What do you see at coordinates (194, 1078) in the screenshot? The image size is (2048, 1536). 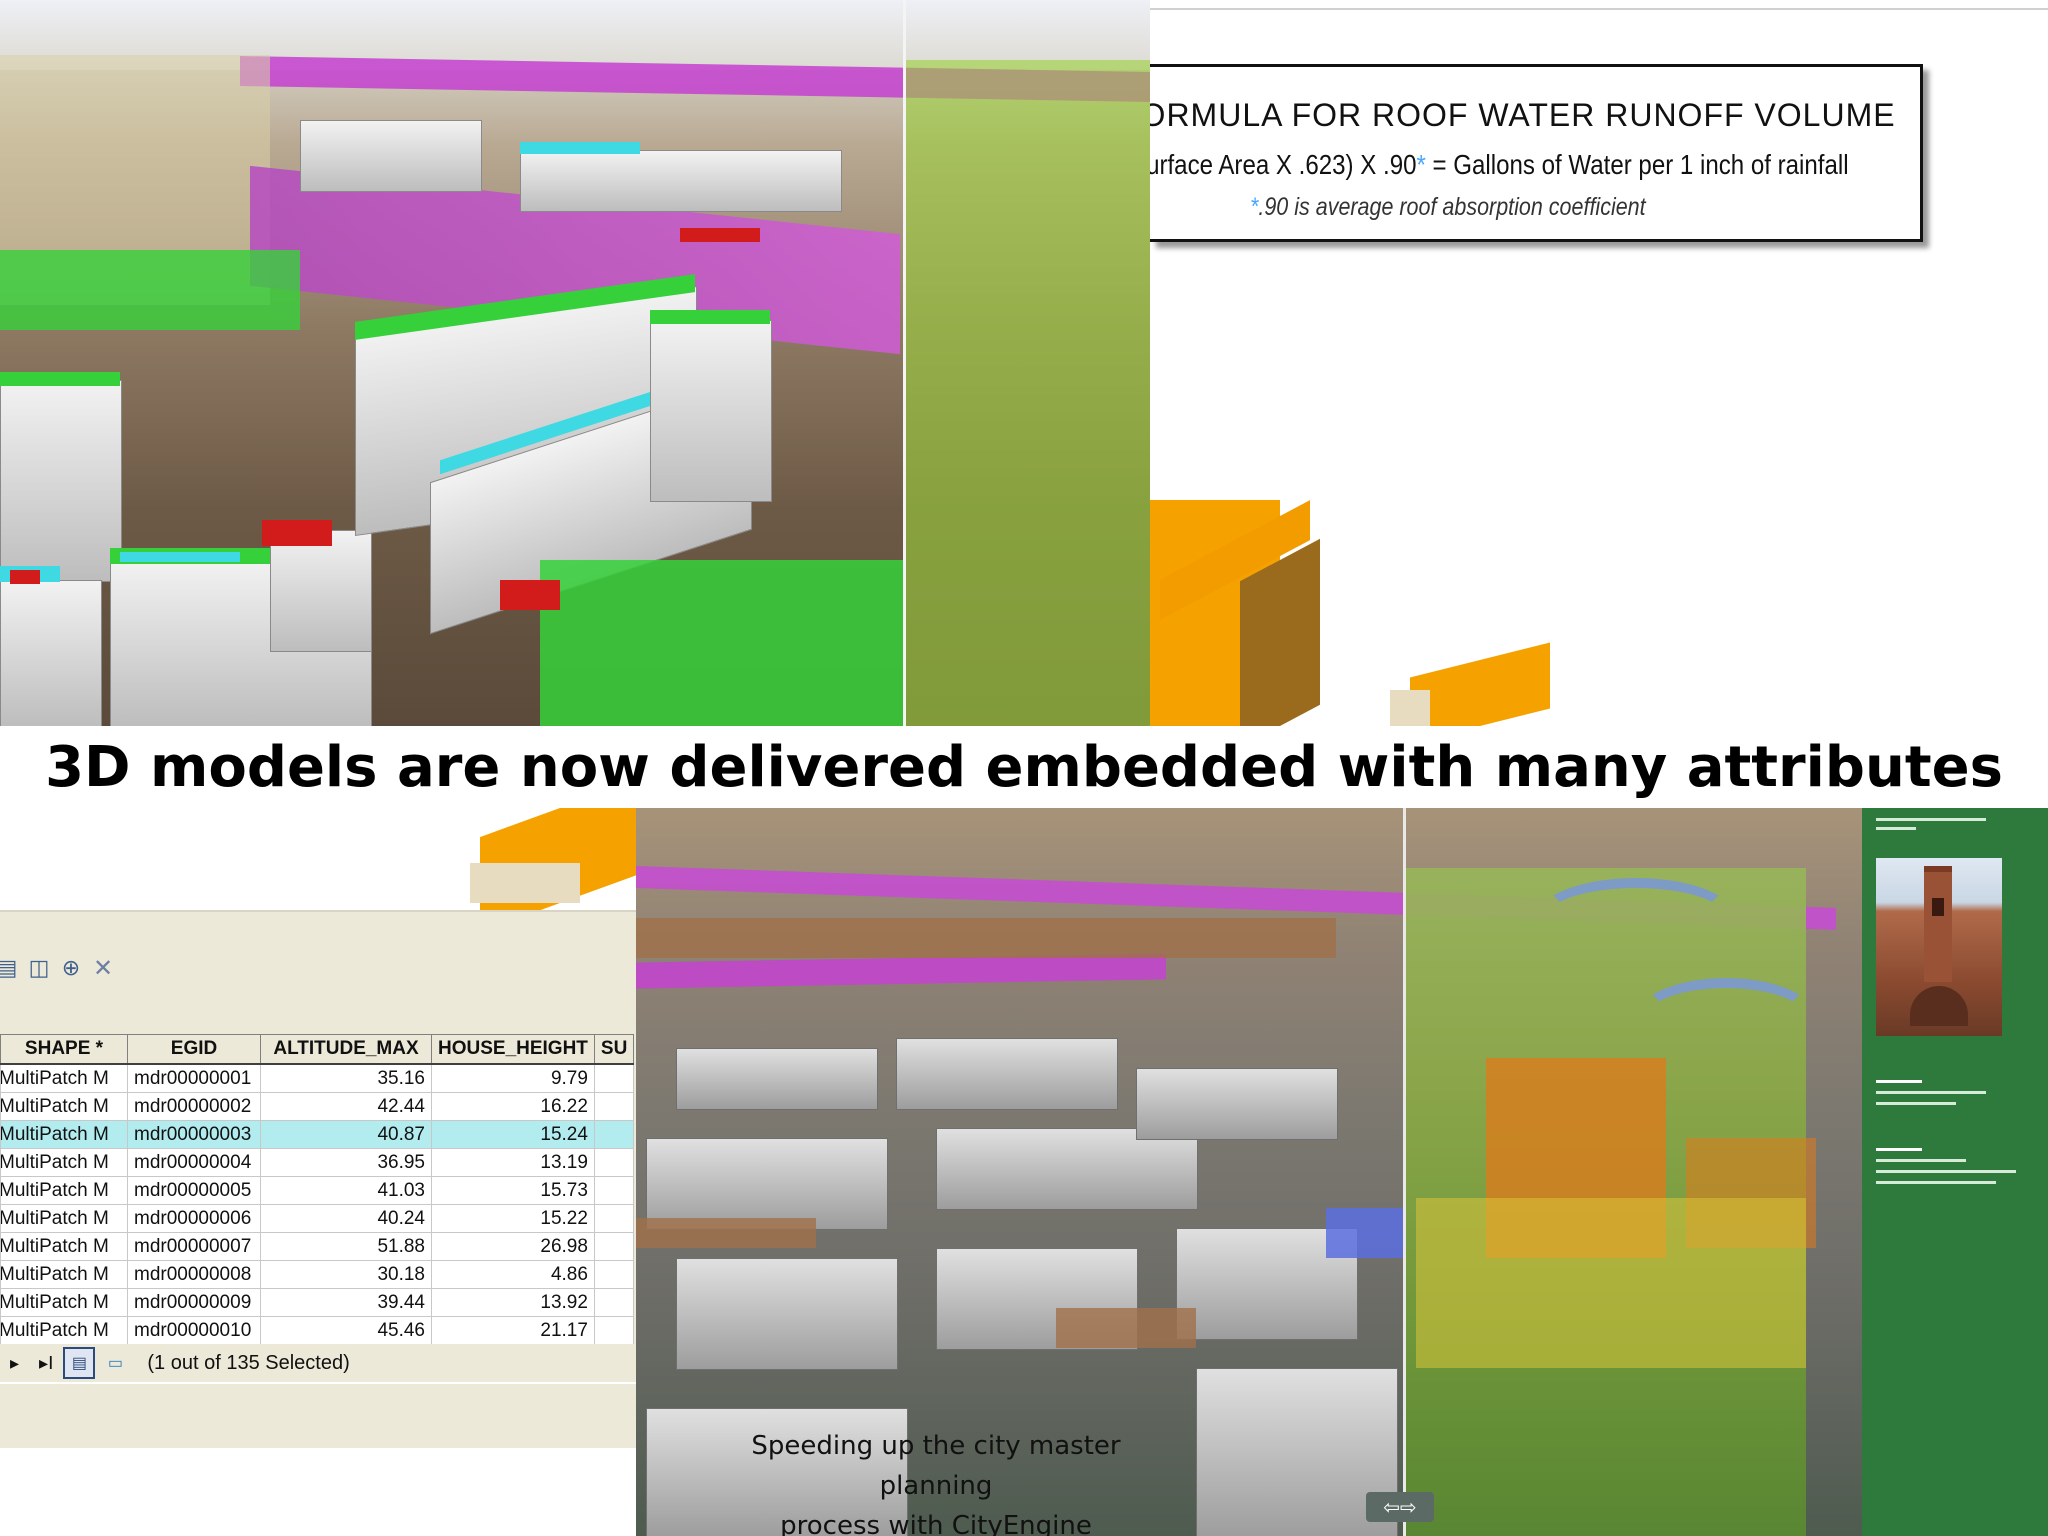 I see `cell-egid: mdr00000001` at bounding box center [194, 1078].